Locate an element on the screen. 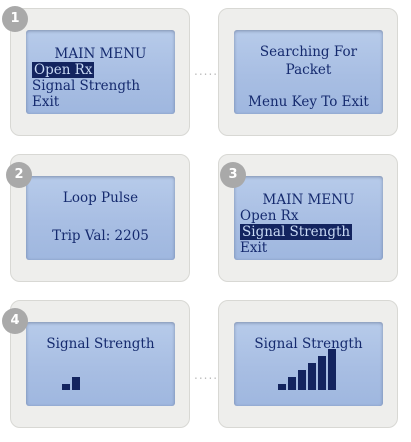 The image size is (411, 442). step-badge-1: 1 is located at coordinates (15, 19).